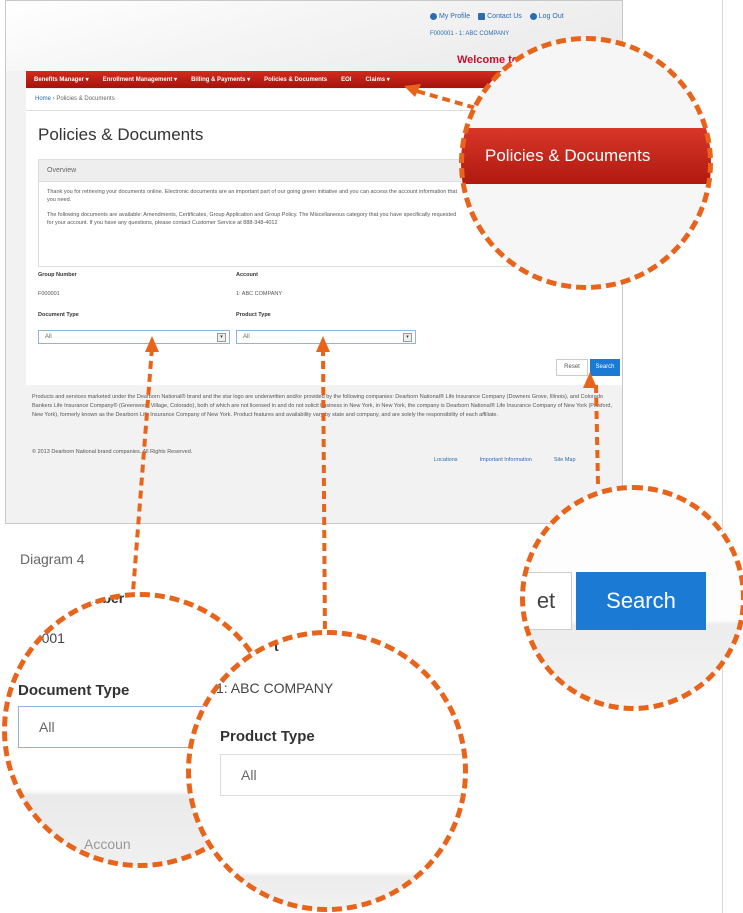 This screenshot has width=743, height=913. I want to click on zoom-product-type-ring, so click(327, 771).